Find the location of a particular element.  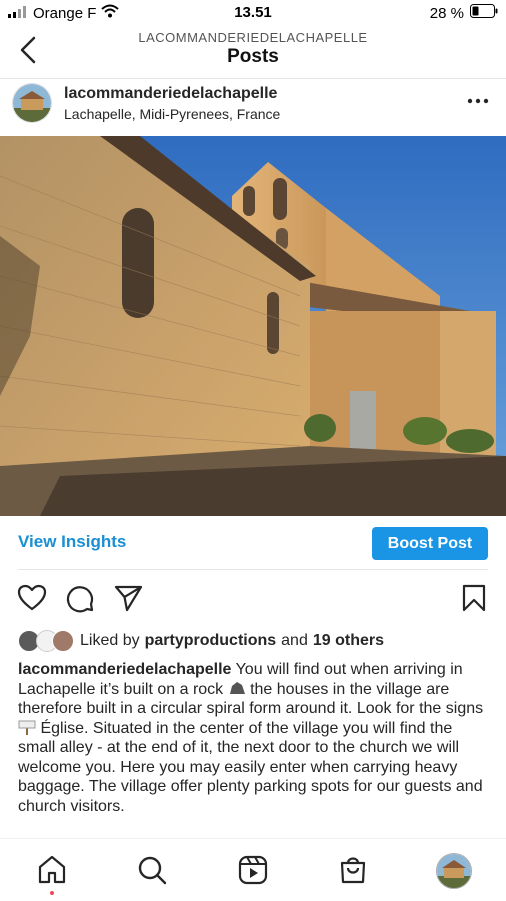

heart-icon is located at coordinates (32, 597).